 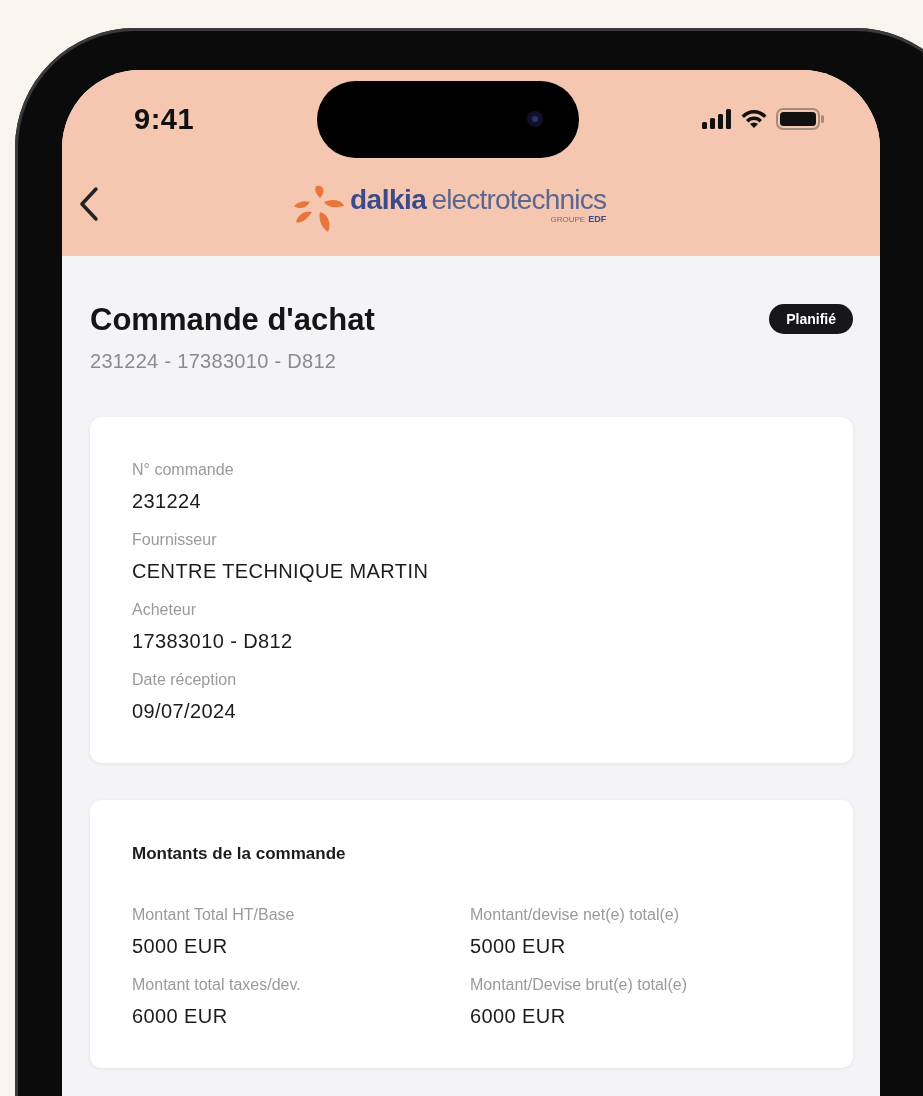 What do you see at coordinates (575, 915) in the screenshot?
I see `amount-label: Montant/devise net(e) total(e)` at bounding box center [575, 915].